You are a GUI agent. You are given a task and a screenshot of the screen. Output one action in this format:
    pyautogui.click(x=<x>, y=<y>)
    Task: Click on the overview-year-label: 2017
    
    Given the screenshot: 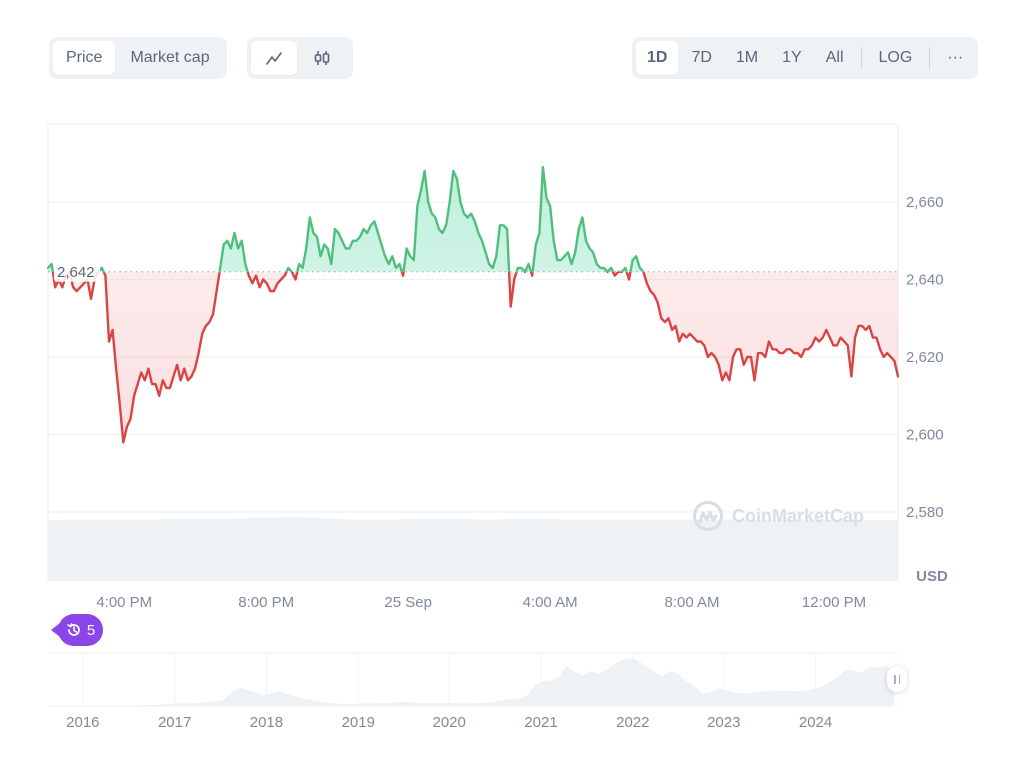 What is the action you would take?
    pyautogui.click(x=174, y=722)
    